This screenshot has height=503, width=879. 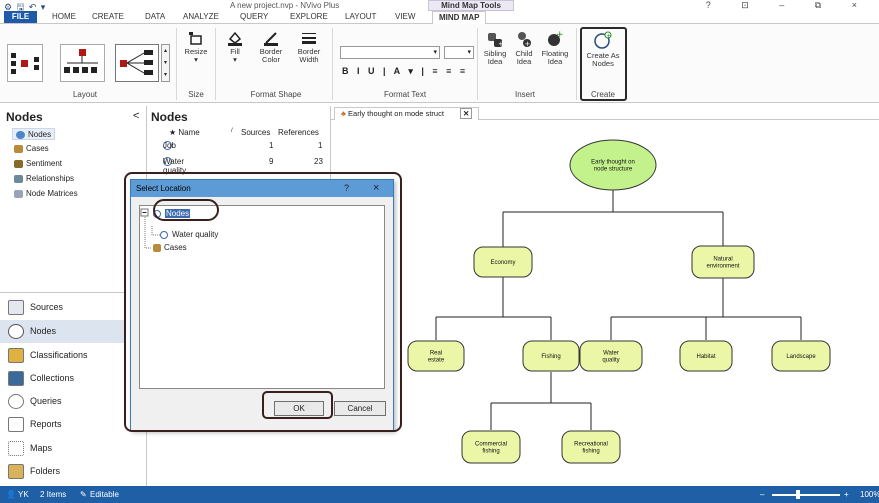 What do you see at coordinates (63, 424) in the screenshot?
I see `nav-button-reports: Reports` at bounding box center [63, 424].